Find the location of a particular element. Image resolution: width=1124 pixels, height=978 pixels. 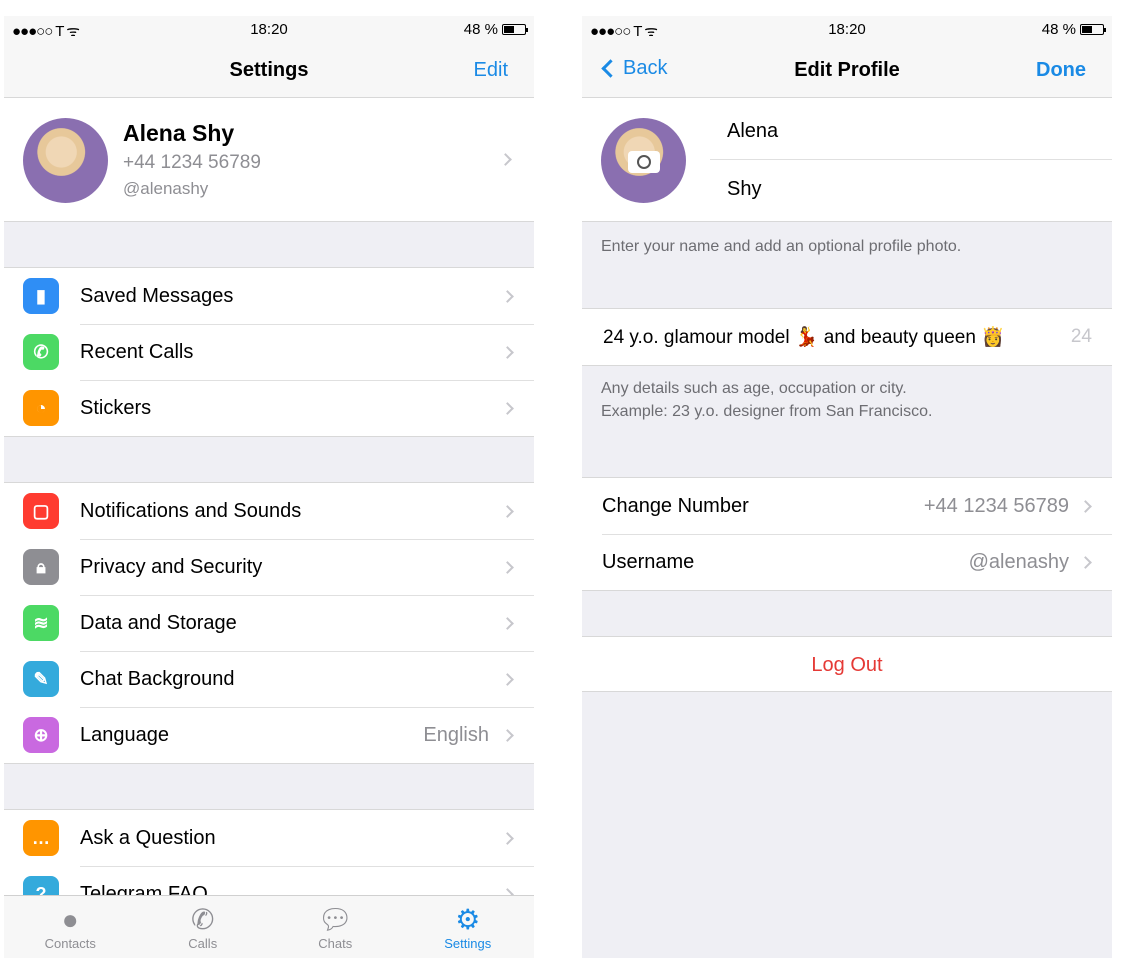

brush-icon: ✎ is located at coordinates (41, 679).